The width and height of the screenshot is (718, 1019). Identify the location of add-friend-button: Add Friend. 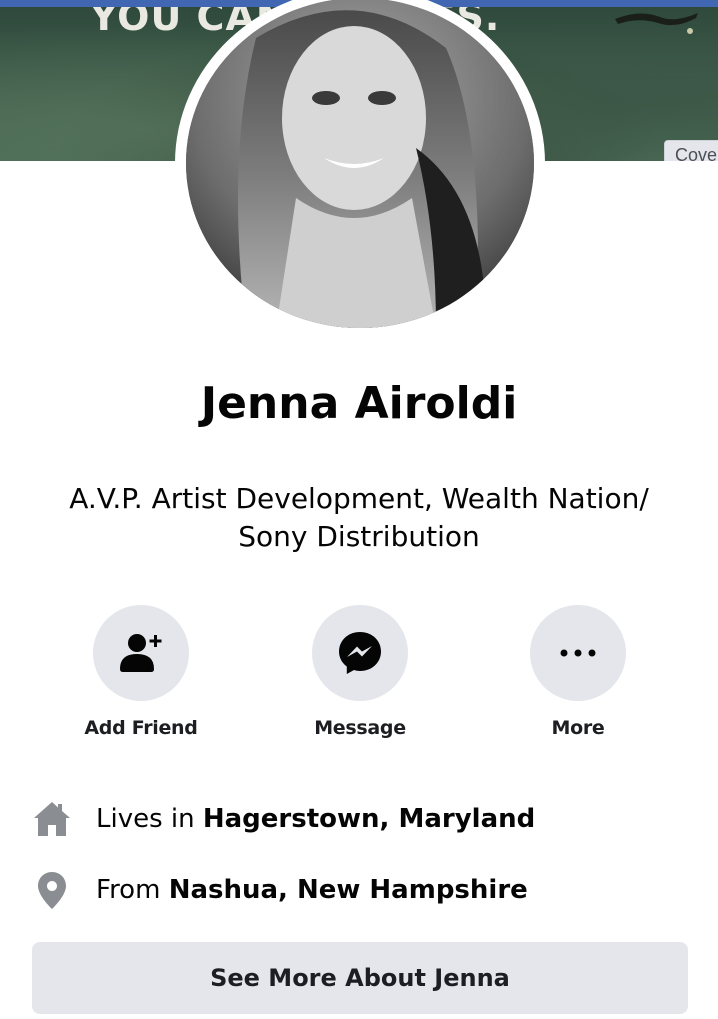
(141, 672).